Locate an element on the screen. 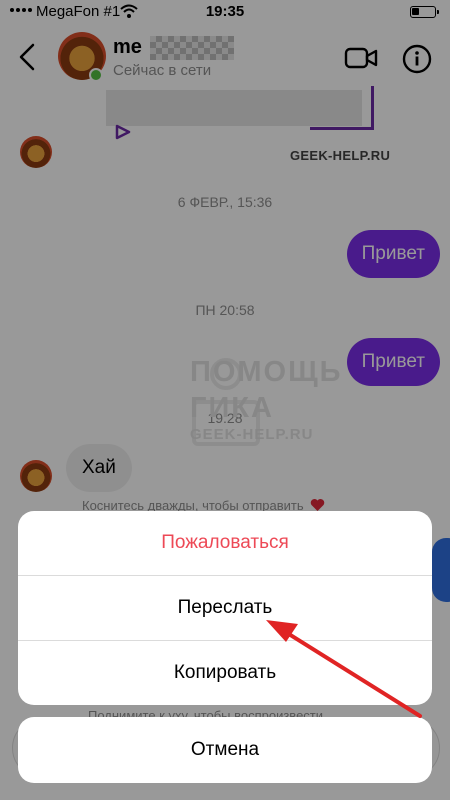 Image resolution: width=450 pixels, height=800 pixels. forward-button: Переслать is located at coordinates (225, 608).